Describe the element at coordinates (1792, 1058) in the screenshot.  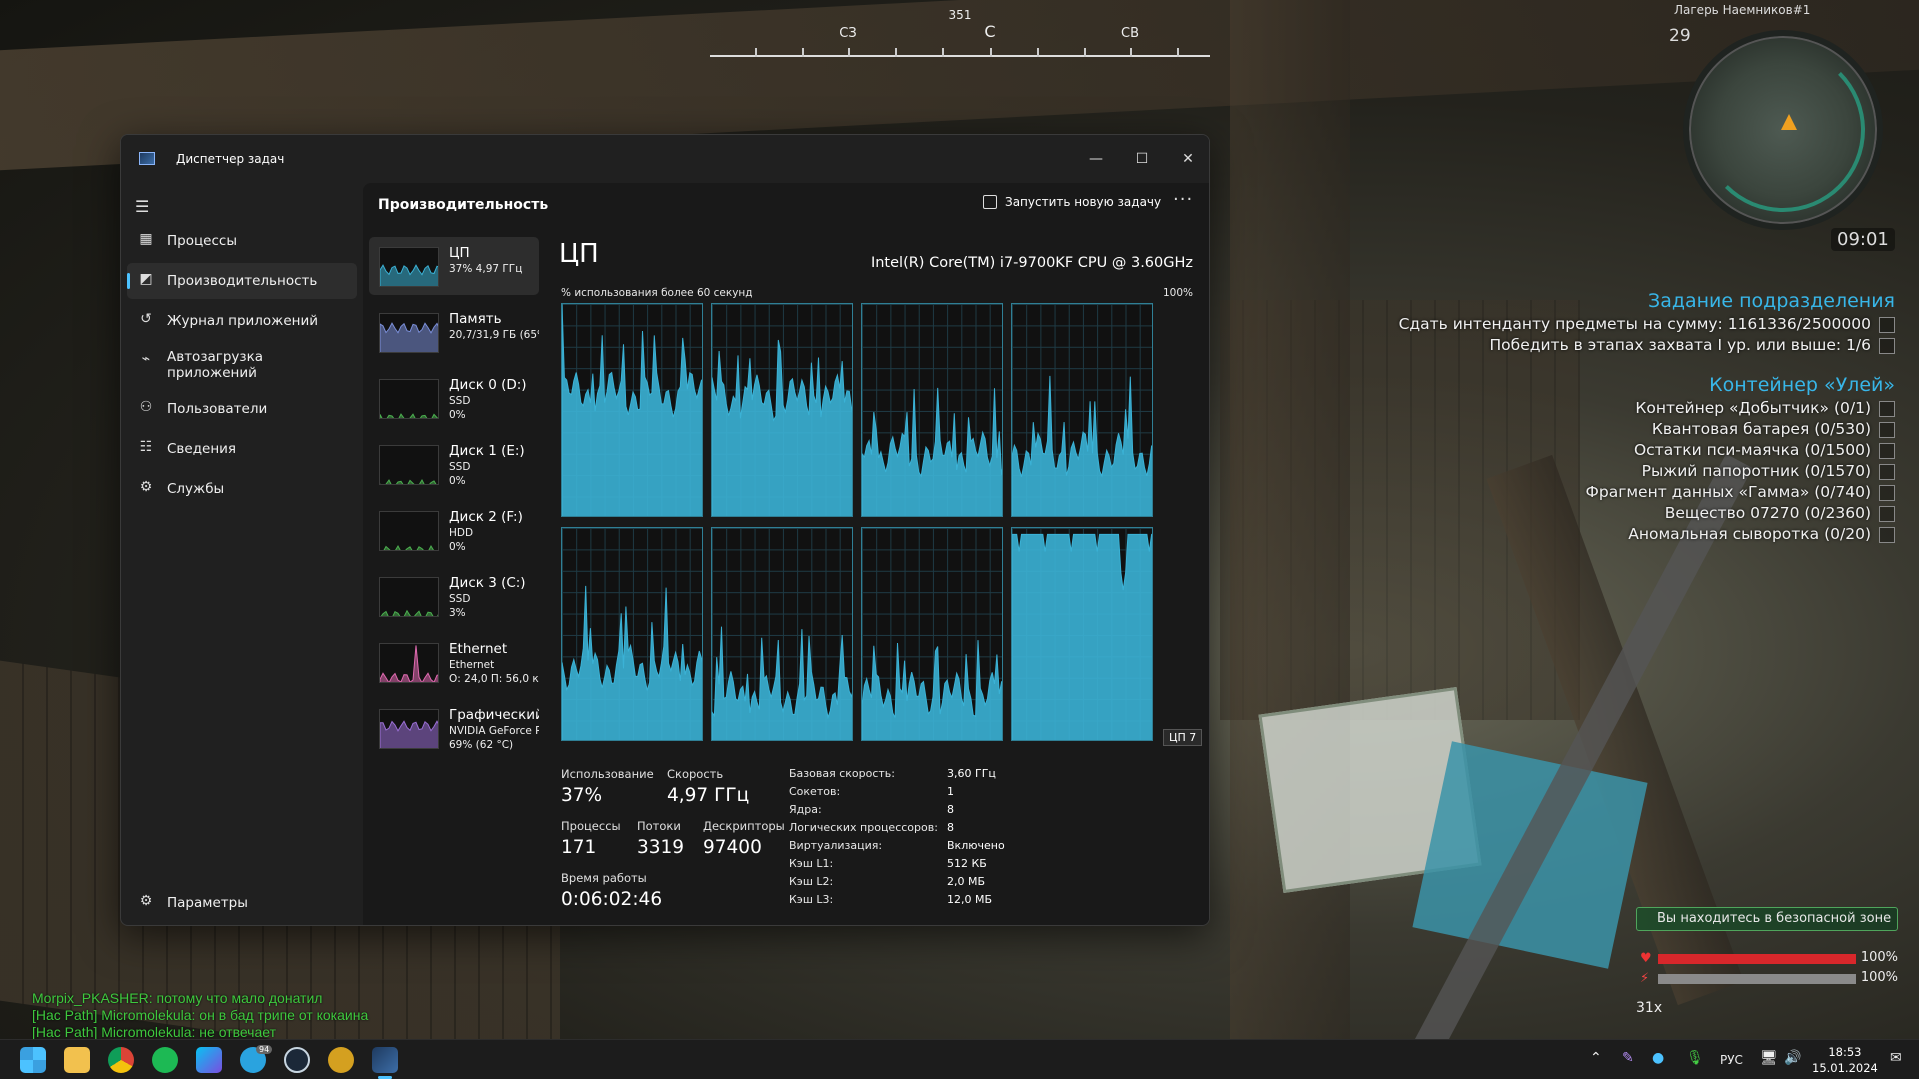
I see `volume-icon: 🔊` at that location.